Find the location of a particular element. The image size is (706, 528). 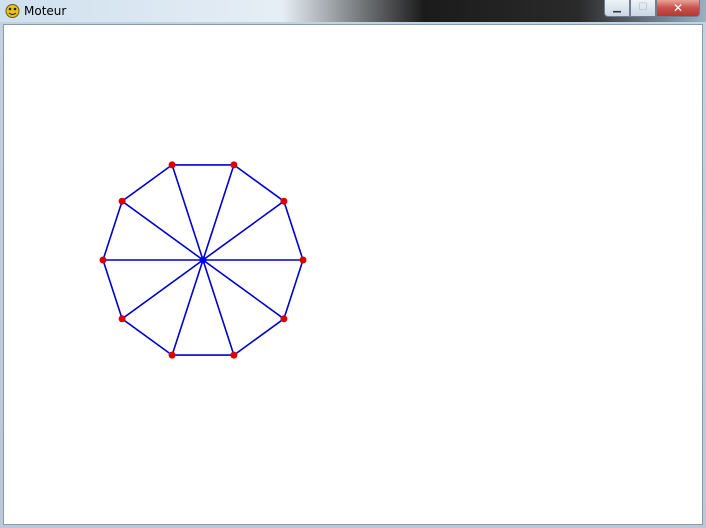

title-bar: Moteur ▁ ☐ ✕ is located at coordinates (353, 11).